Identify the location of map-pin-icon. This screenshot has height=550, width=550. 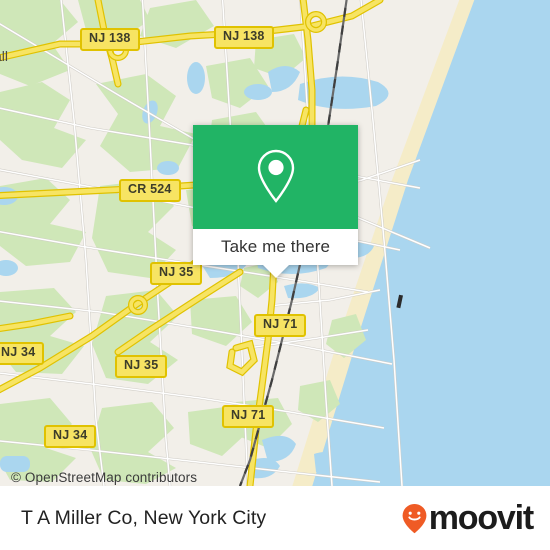
(275, 176).